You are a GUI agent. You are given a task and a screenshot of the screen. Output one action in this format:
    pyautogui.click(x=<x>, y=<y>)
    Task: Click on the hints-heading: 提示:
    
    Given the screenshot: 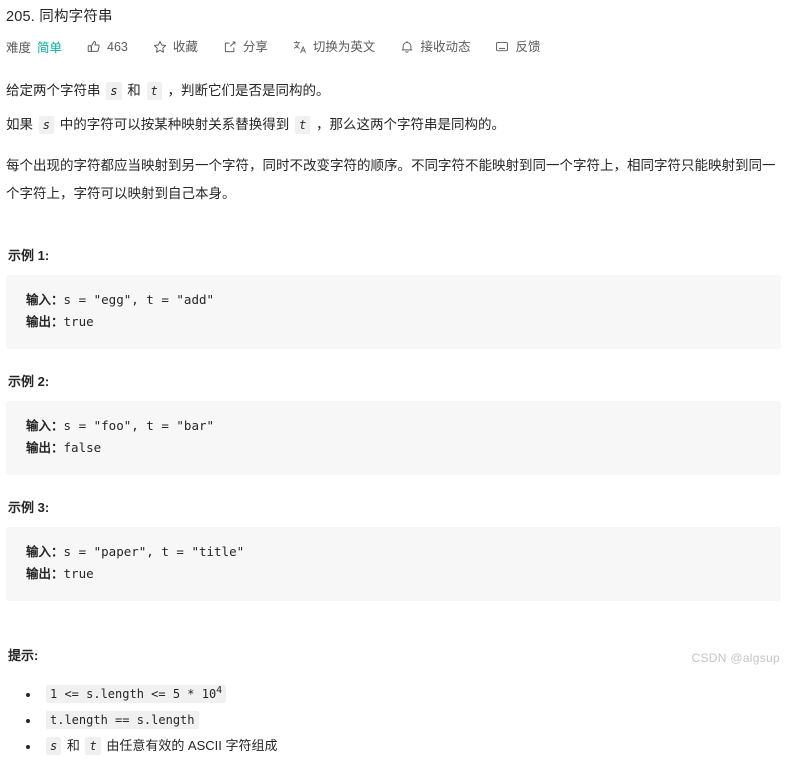 What is the action you would take?
    pyautogui.click(x=23, y=655)
    